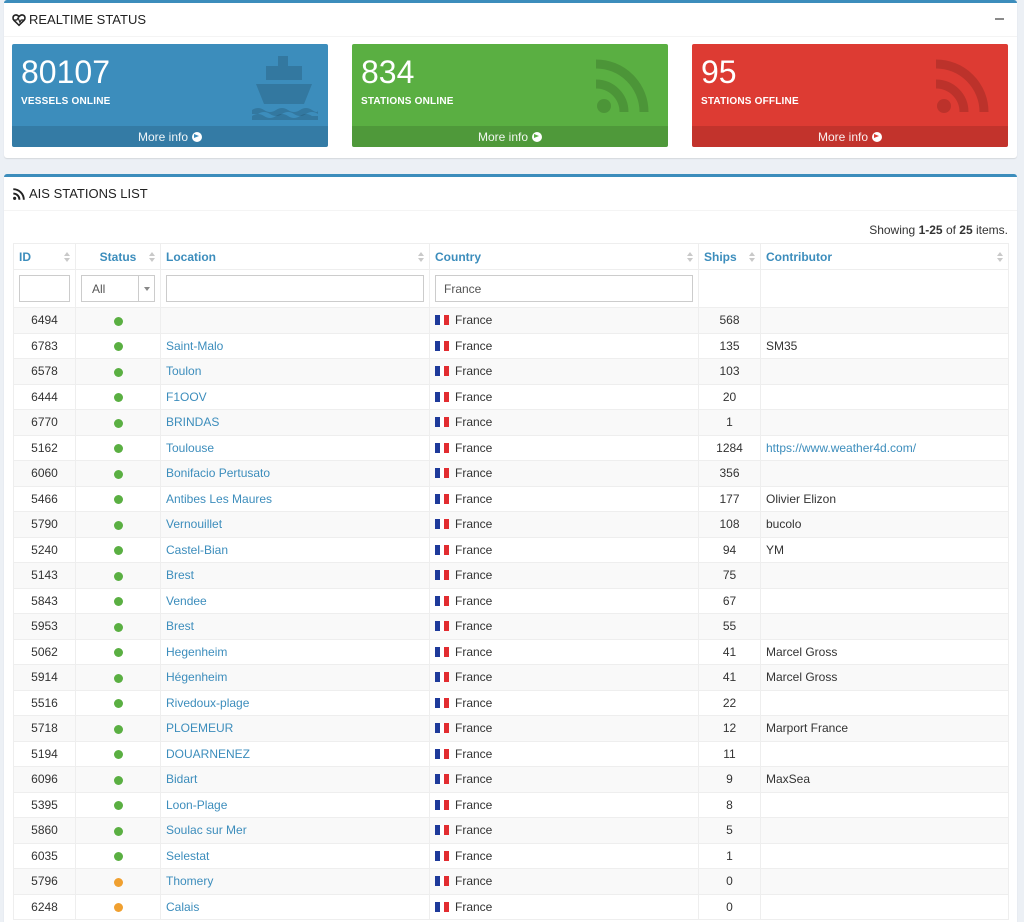  What do you see at coordinates (181, 779) in the screenshot?
I see `location-link: Bidart` at bounding box center [181, 779].